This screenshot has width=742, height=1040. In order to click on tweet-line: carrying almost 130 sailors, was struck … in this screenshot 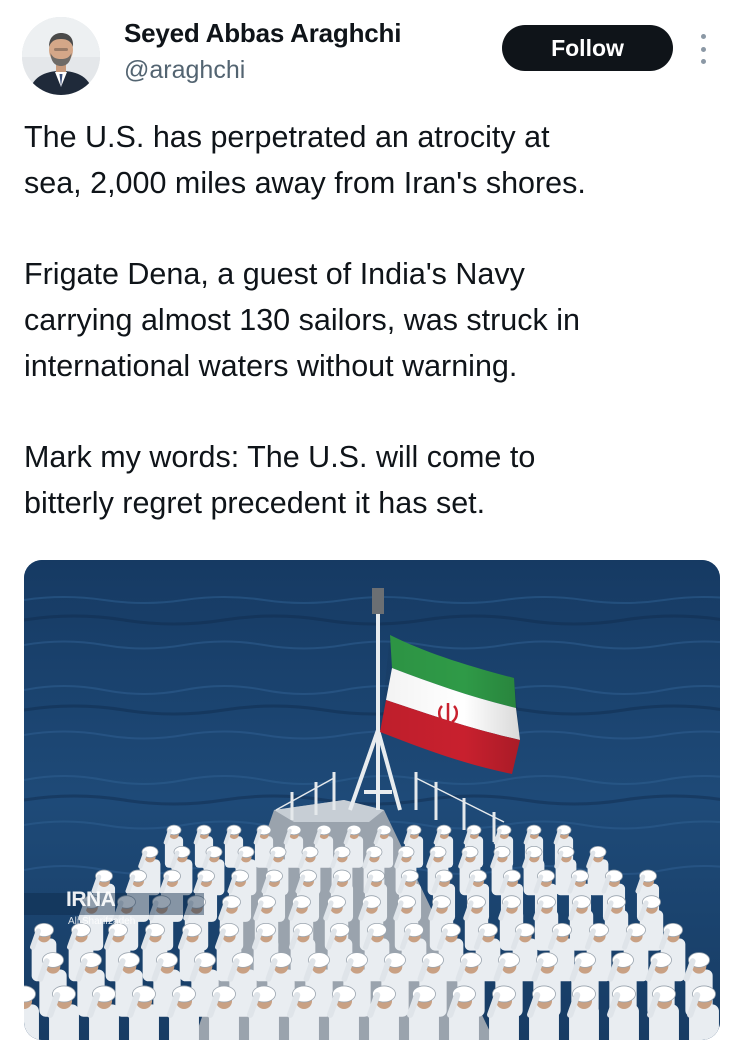, I will do `click(302, 320)`.